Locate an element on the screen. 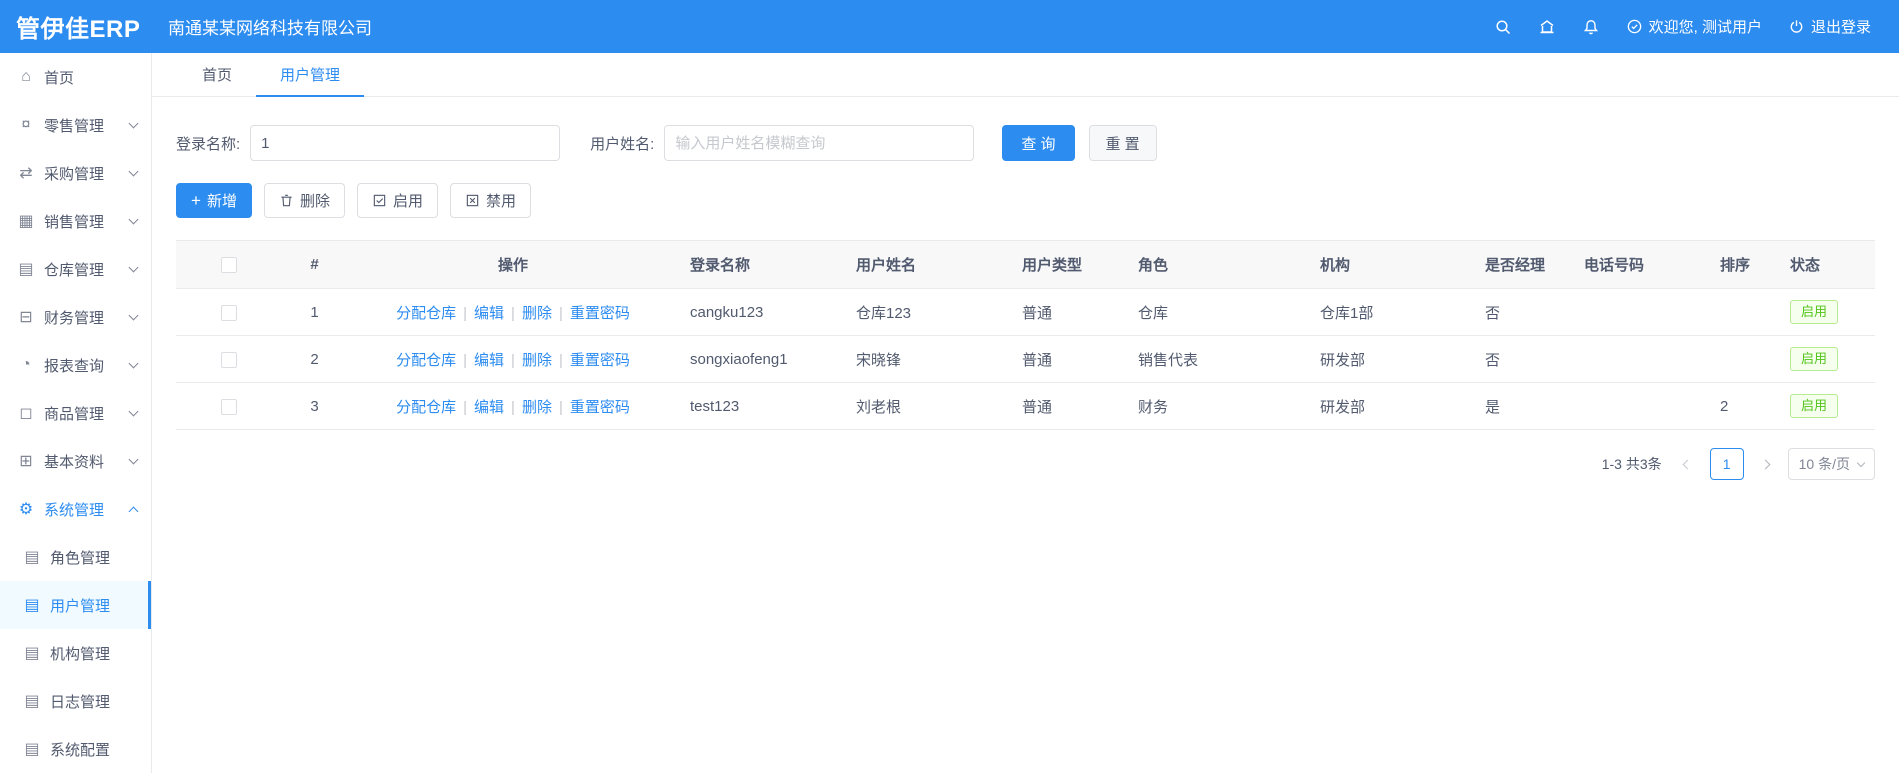 The width and height of the screenshot is (1899, 773). system-icon: ⚙ is located at coordinates (26, 509).